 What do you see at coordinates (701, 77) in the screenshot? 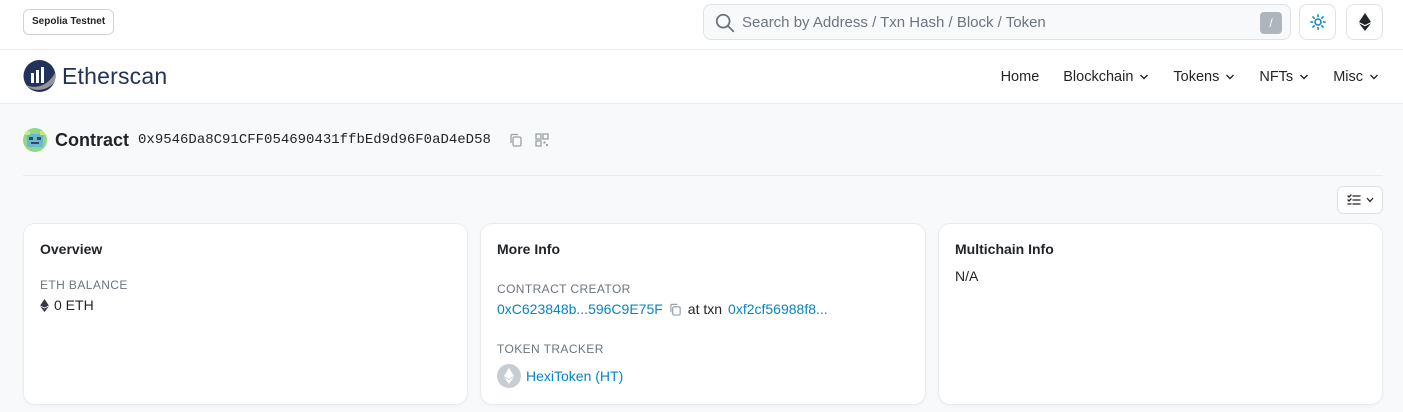
I see `main-navbar: Etherscan Home Blockchain Tokens NFTs Misc` at bounding box center [701, 77].